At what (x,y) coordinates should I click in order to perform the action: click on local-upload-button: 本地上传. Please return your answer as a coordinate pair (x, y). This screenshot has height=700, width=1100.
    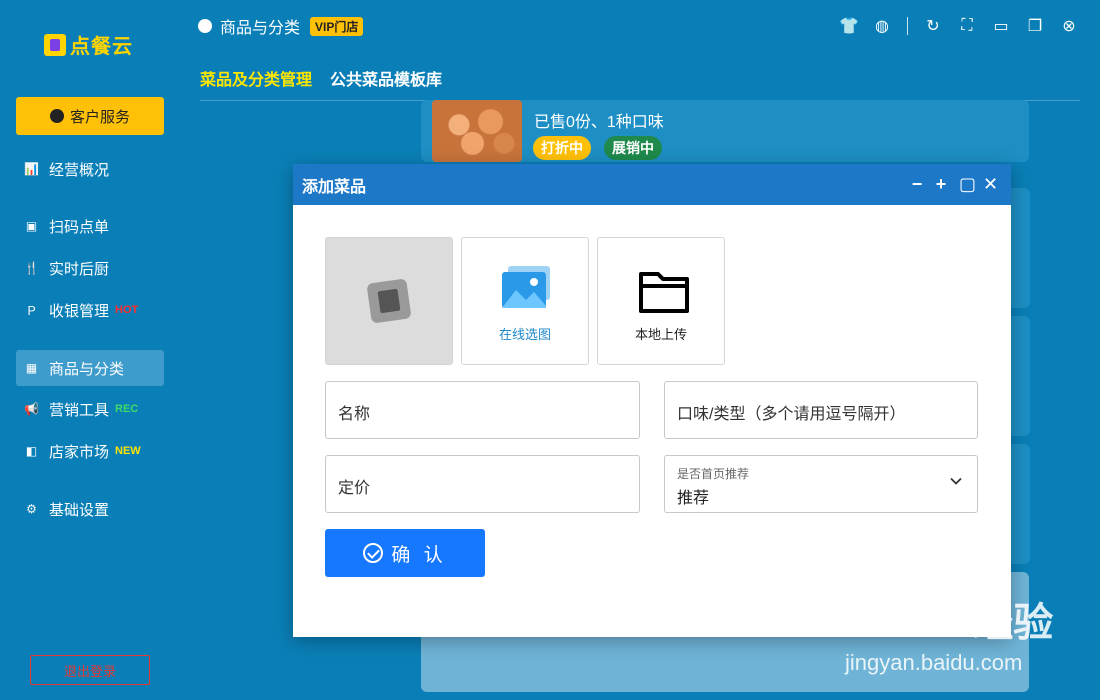
    Looking at the image, I should click on (661, 301).